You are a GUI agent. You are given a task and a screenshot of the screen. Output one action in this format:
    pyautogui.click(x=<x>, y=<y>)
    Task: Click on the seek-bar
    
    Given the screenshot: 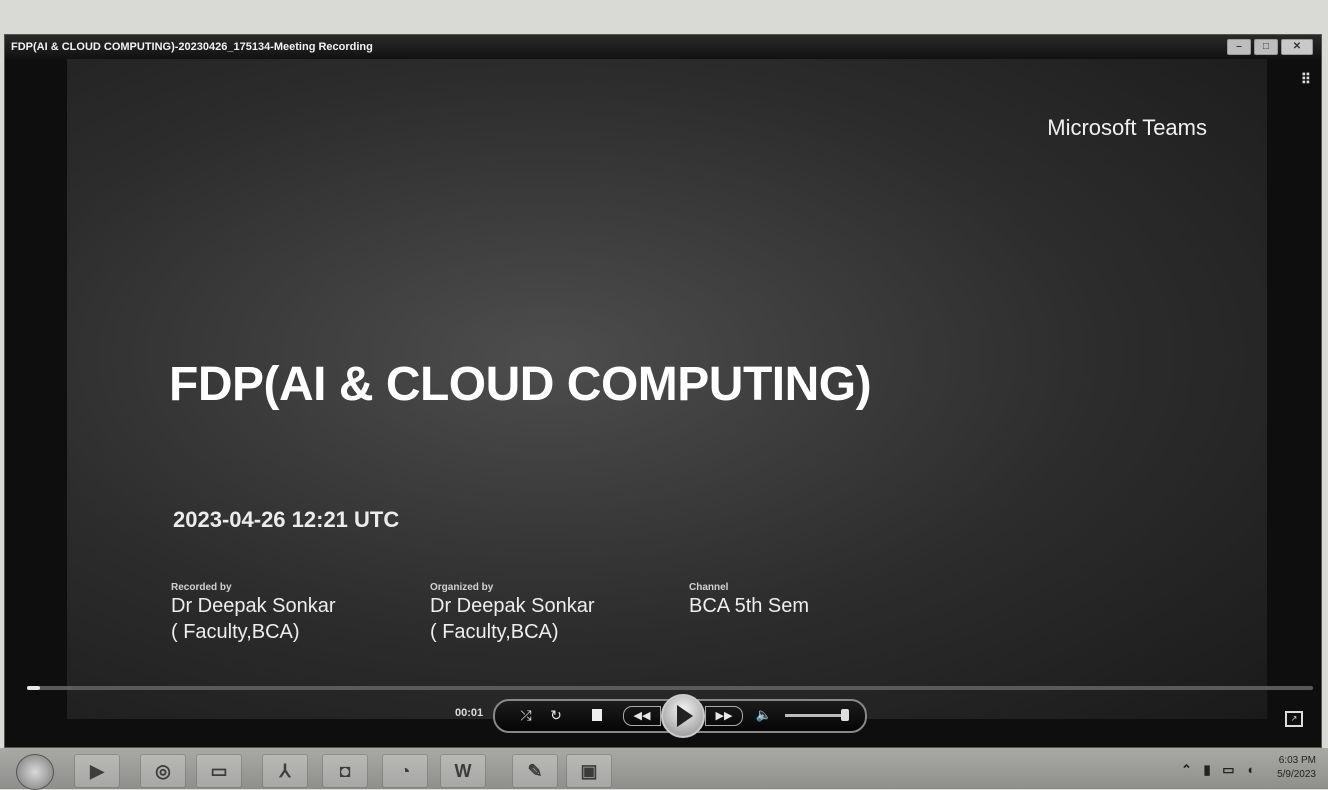 What is the action you would take?
    pyautogui.click(x=670, y=688)
    